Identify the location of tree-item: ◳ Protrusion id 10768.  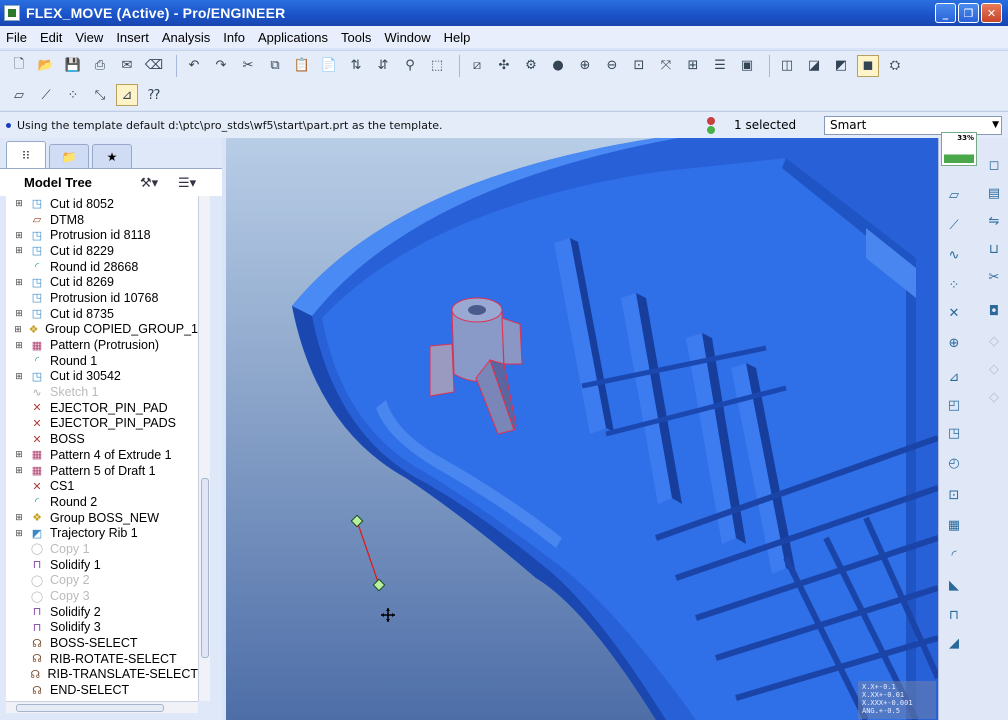
(102, 298).